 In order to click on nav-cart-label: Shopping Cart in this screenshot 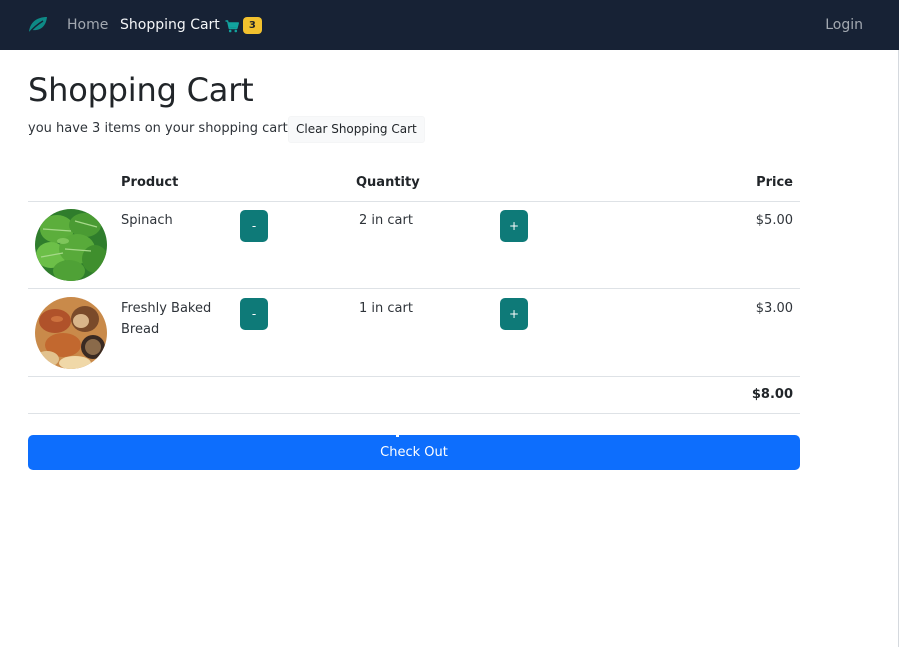, I will do `click(170, 25)`.